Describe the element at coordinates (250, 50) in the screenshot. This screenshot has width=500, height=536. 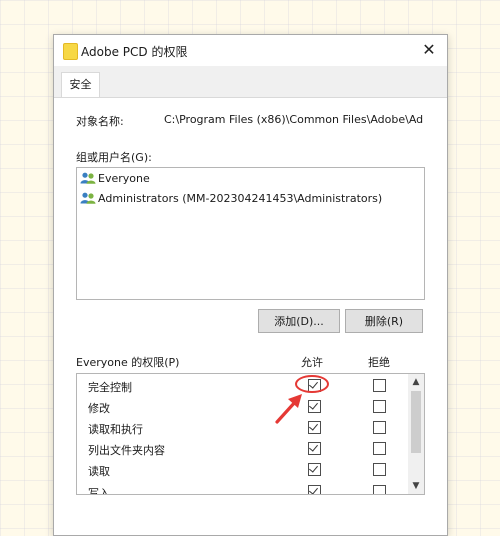
I see `title-bar: Adobe PCD 的权限 ✕` at that location.